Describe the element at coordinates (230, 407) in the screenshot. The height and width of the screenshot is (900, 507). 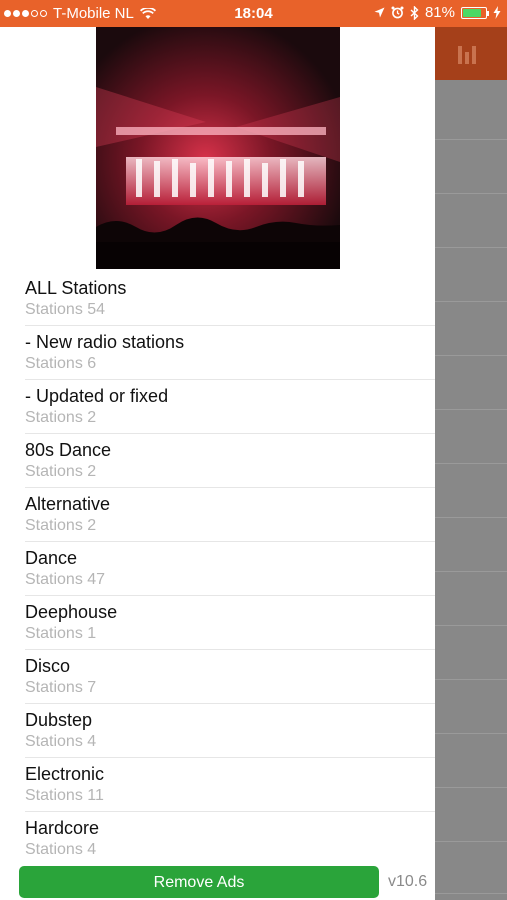
I see `list-item: - Updated or fixed Stations 2` at that location.